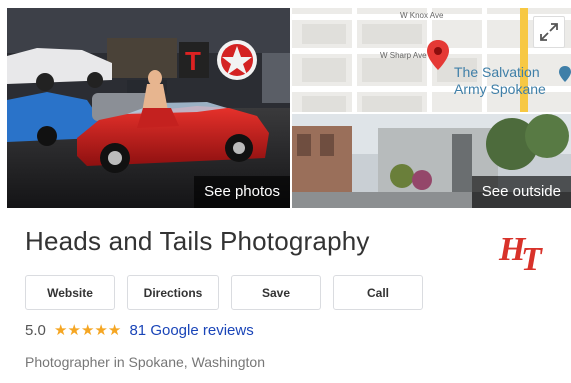 The image size is (571, 383). What do you see at coordinates (197, 241) in the screenshot?
I see `business-name: Heads and Tails Photography` at bounding box center [197, 241].